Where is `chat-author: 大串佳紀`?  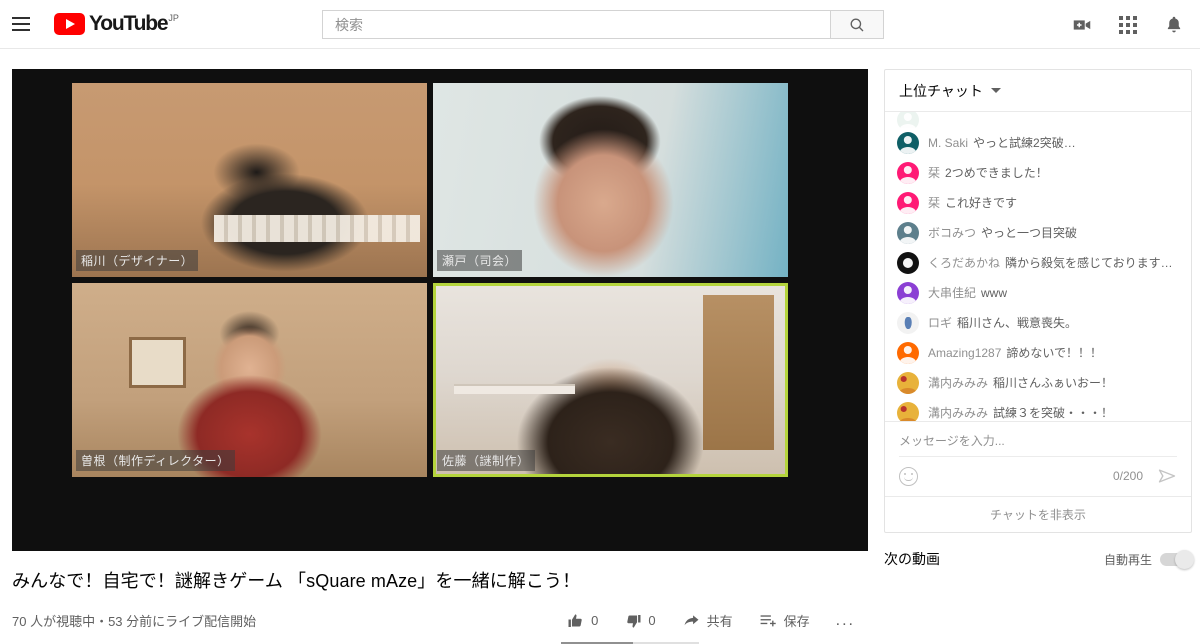 chat-author: 大串佳紀 is located at coordinates (952, 292).